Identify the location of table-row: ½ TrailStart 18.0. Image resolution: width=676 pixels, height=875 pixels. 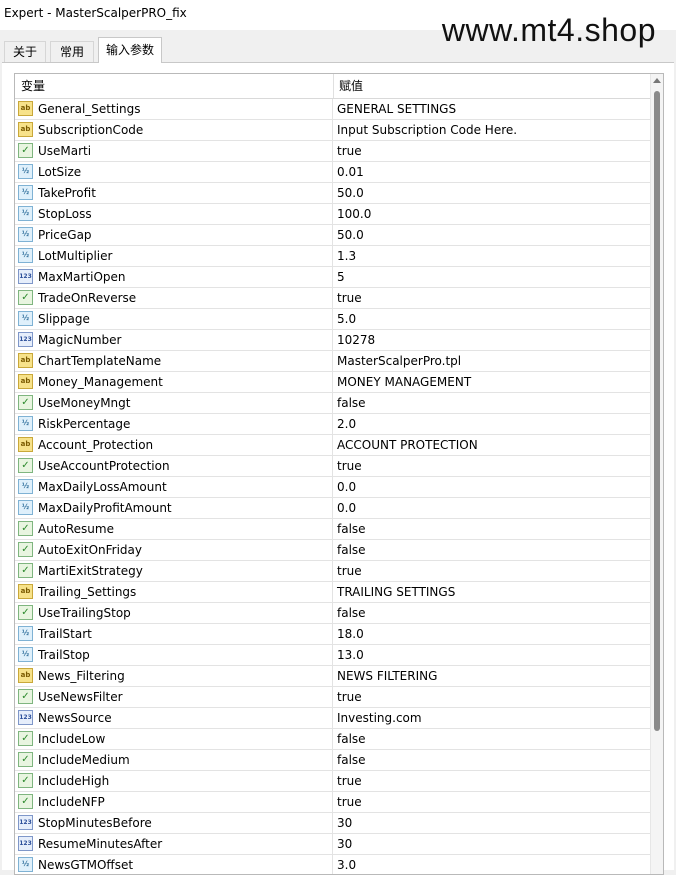
(333, 634).